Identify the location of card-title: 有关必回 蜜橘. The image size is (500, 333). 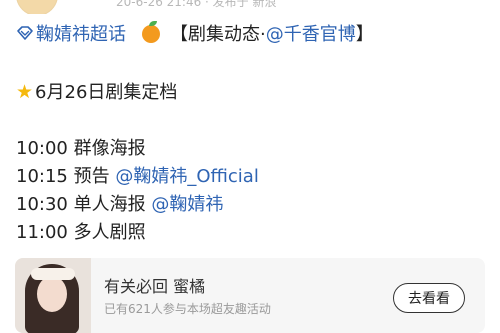
(155, 286).